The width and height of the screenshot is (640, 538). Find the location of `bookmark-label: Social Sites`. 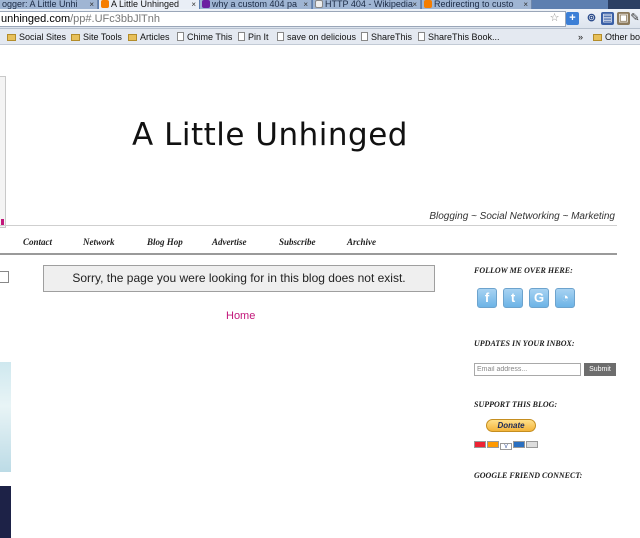

bookmark-label: Social Sites is located at coordinates (43, 37).